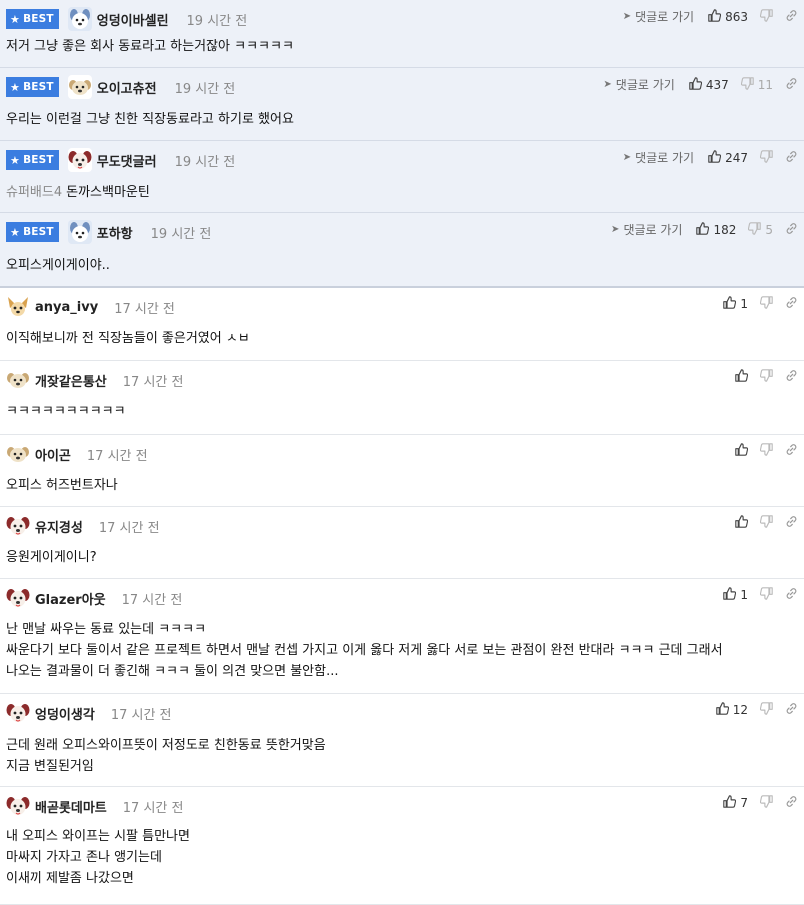 This screenshot has width=804, height=905. What do you see at coordinates (34, 192) in the screenshot?
I see `mention-prefix: 슈퍼배드4` at bounding box center [34, 192].